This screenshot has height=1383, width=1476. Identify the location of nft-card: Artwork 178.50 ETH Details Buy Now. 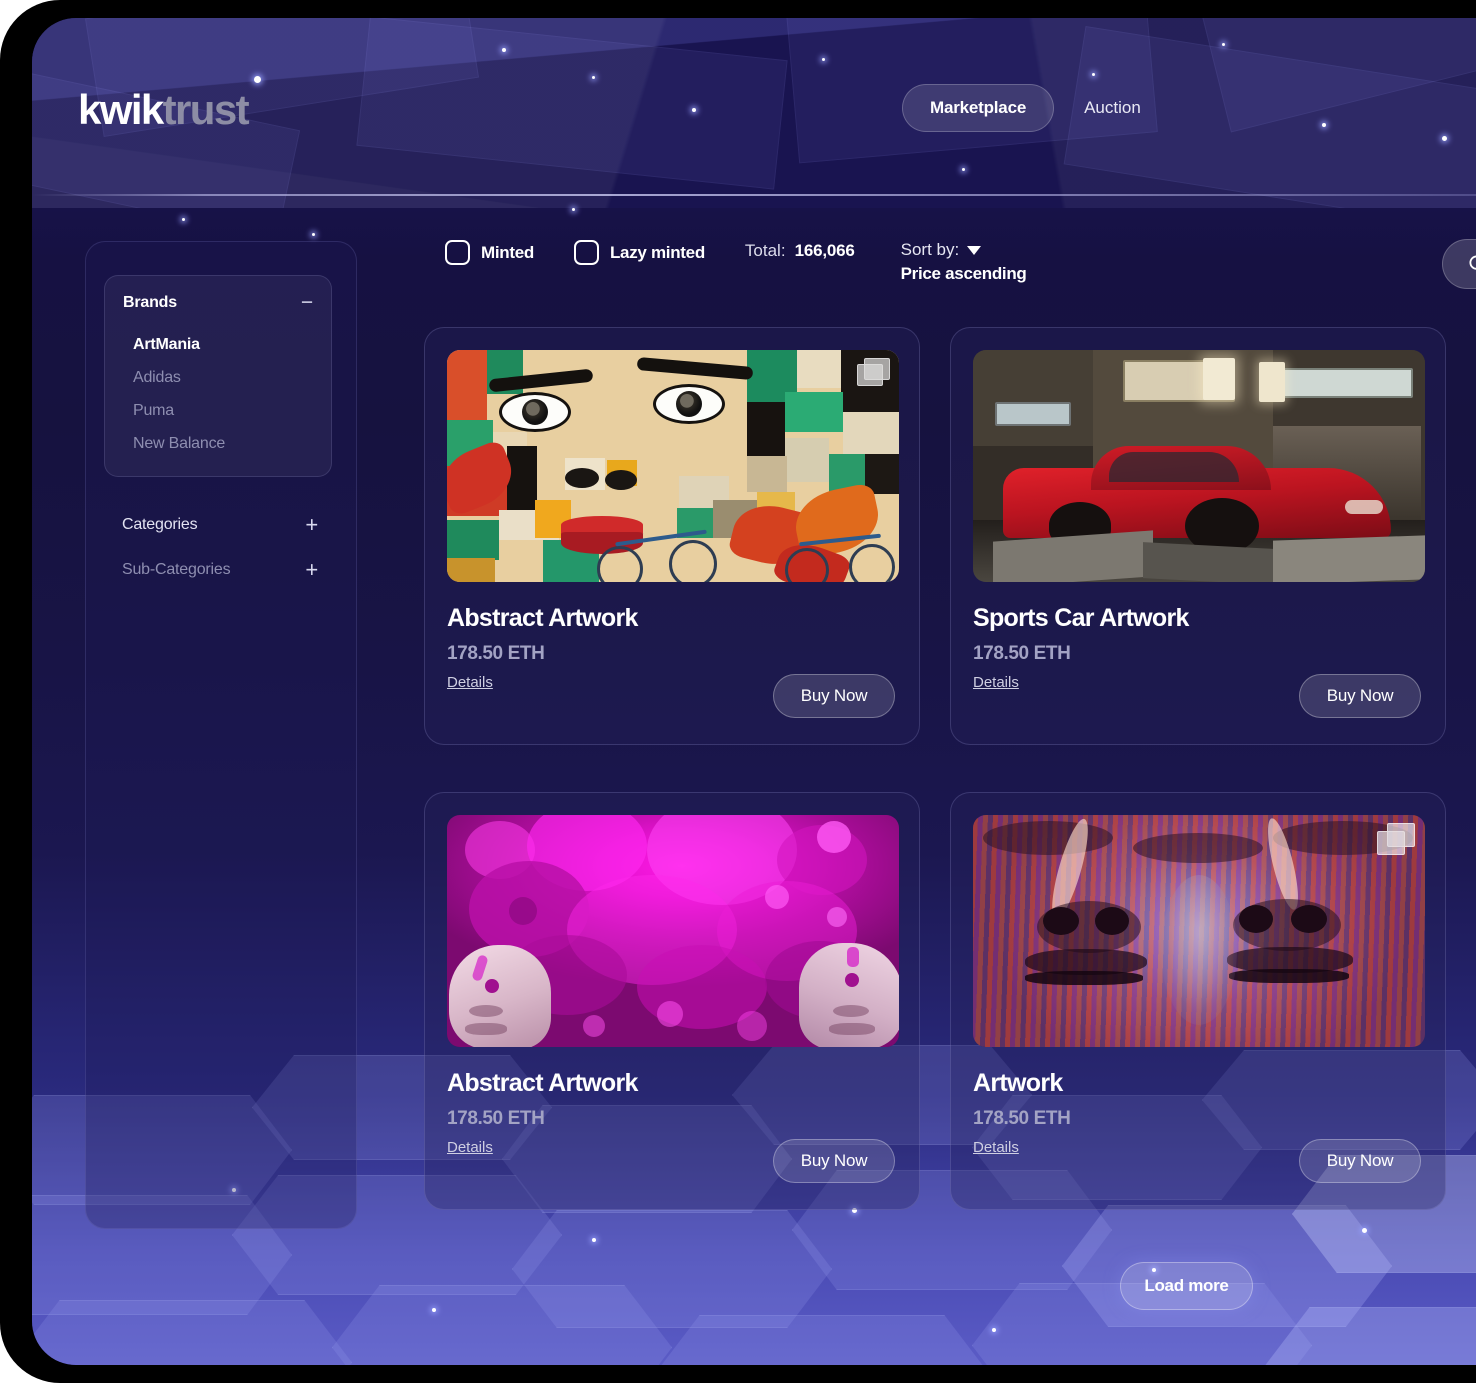
(1198, 1001).